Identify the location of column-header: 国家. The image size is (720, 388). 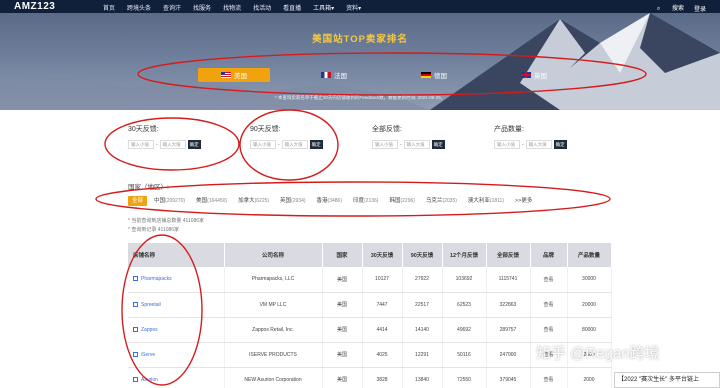
(342, 255).